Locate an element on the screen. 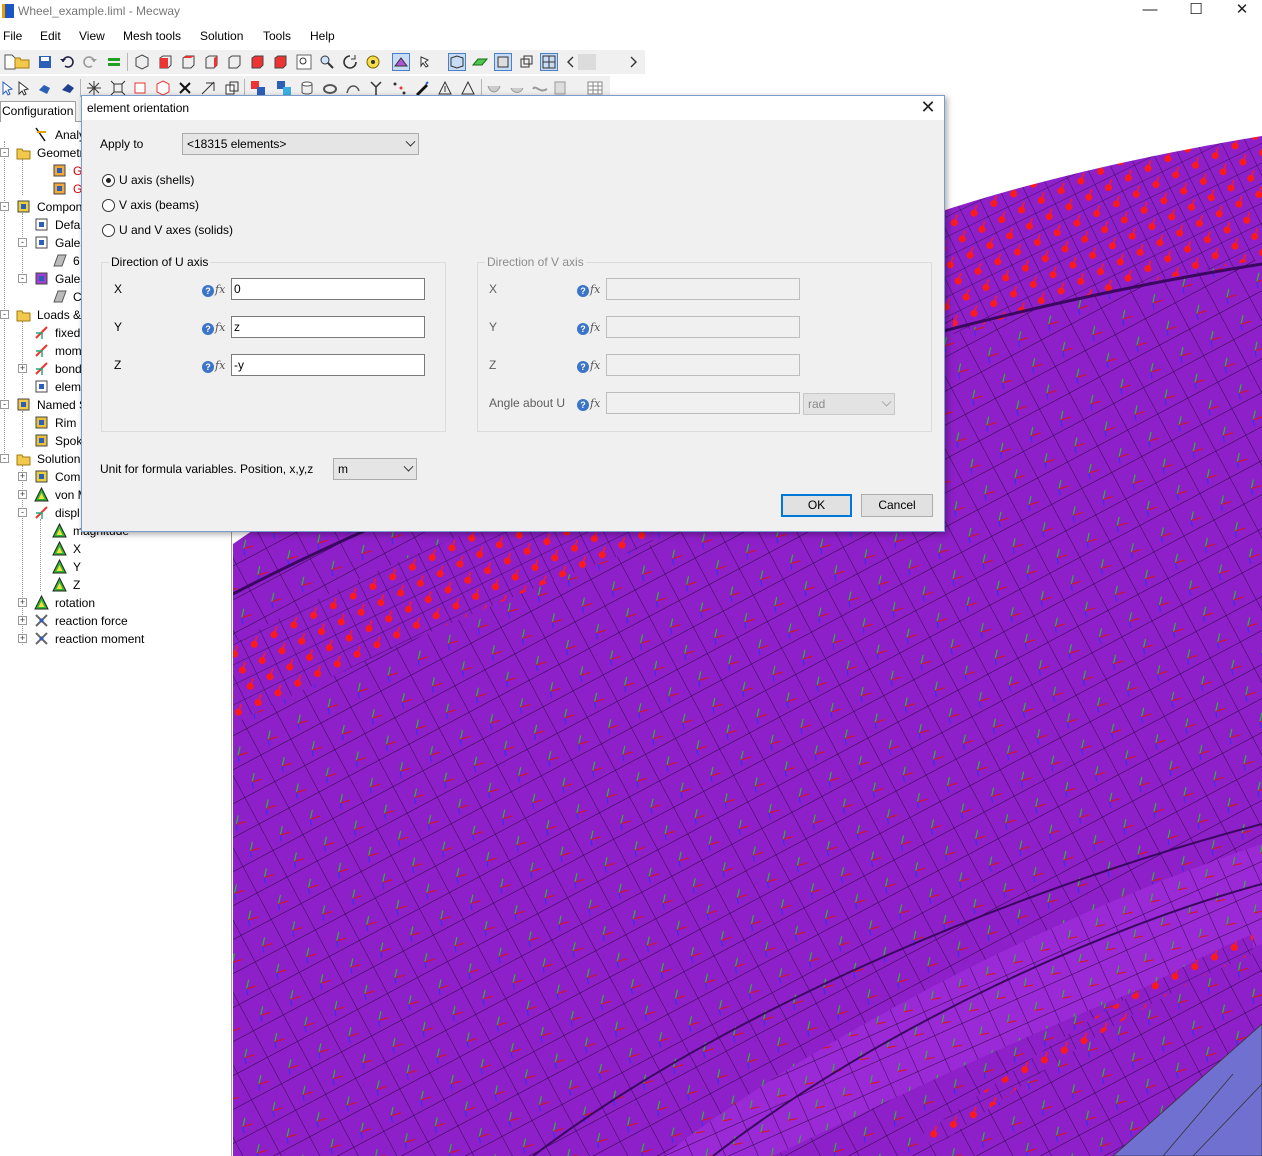  mesh-view-icon is located at coordinates (549, 62).